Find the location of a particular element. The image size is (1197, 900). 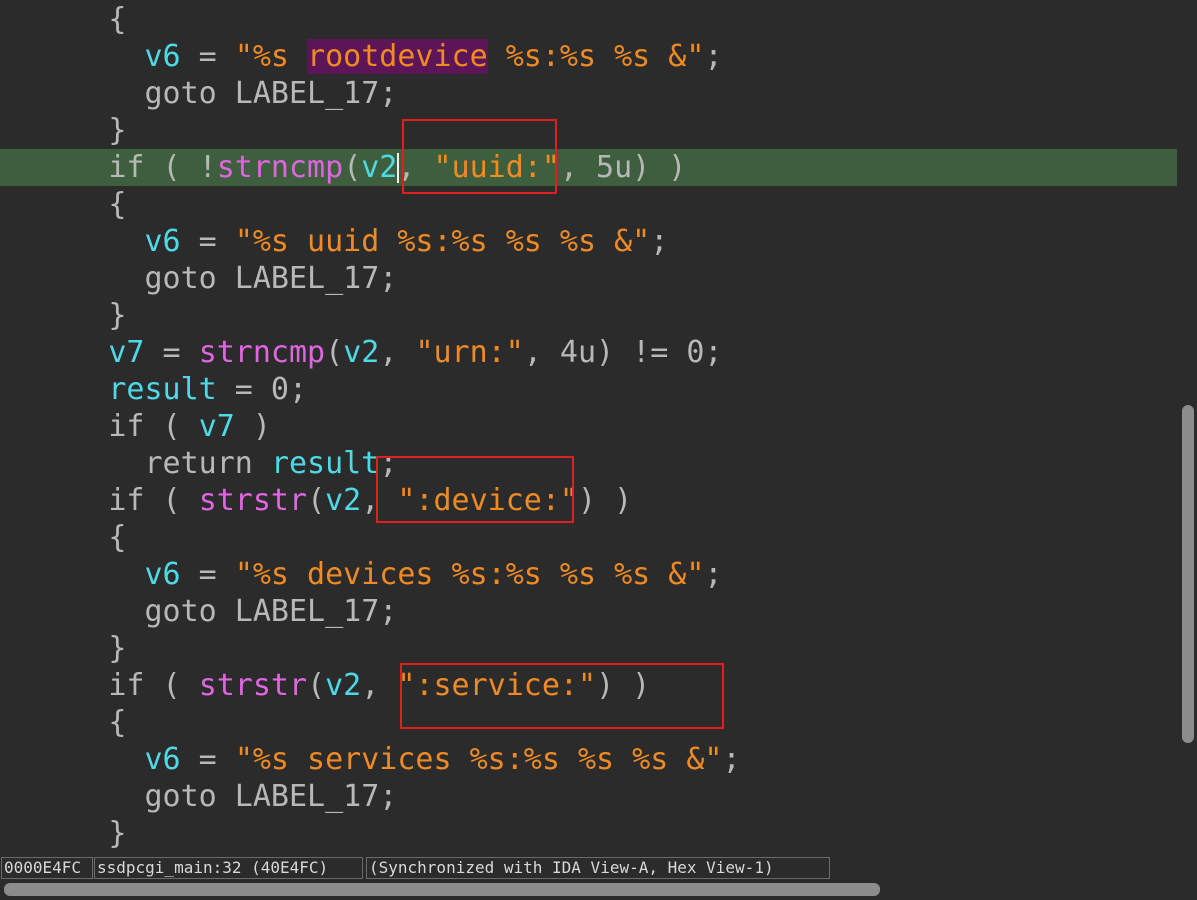

code-token: "%s uuid %s:%s %s %s &" is located at coordinates (442, 241).